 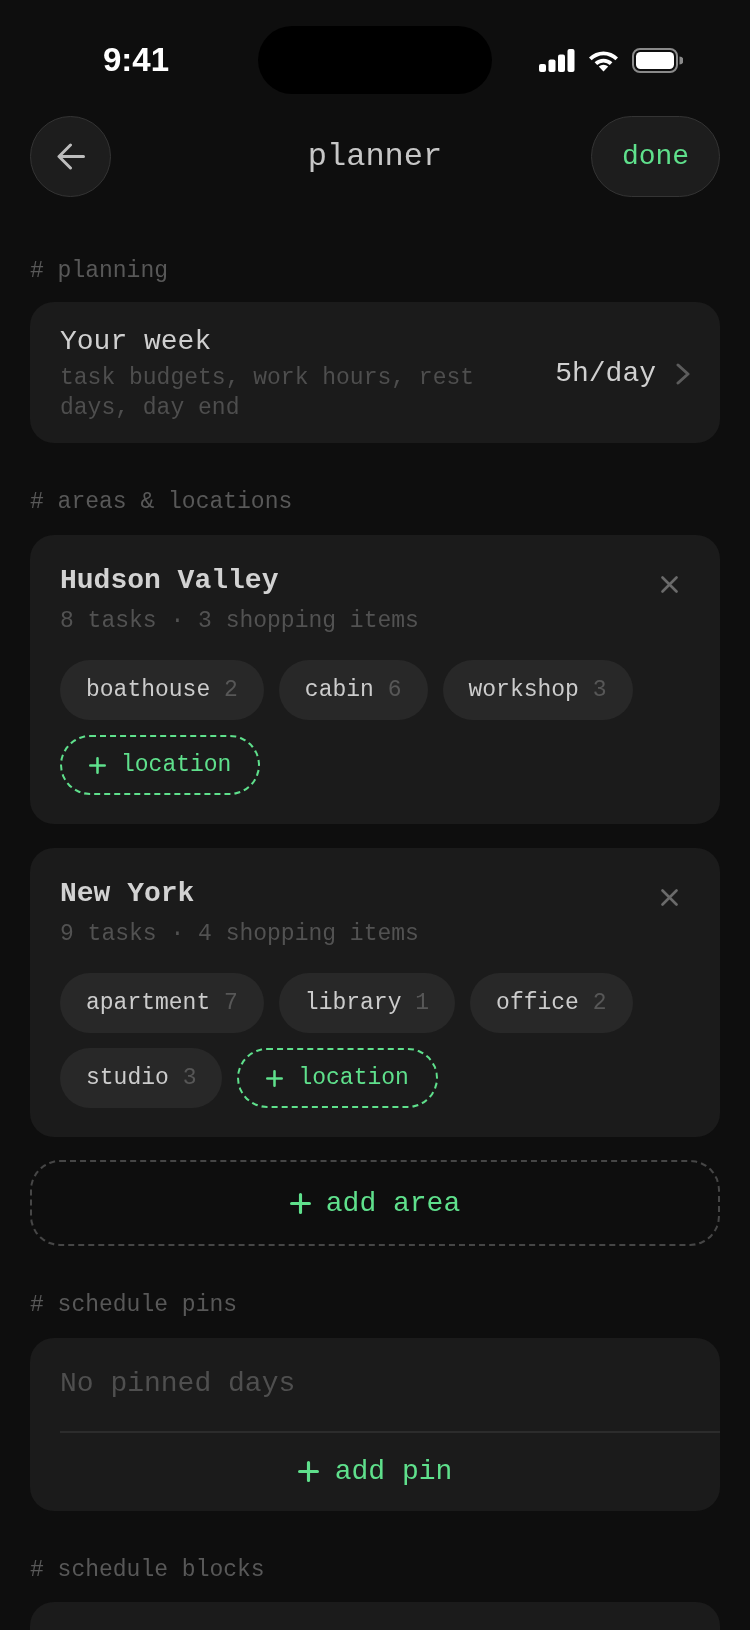 What do you see at coordinates (148, 1569) in the screenshot?
I see `section-heading: # schedule blocks` at bounding box center [148, 1569].